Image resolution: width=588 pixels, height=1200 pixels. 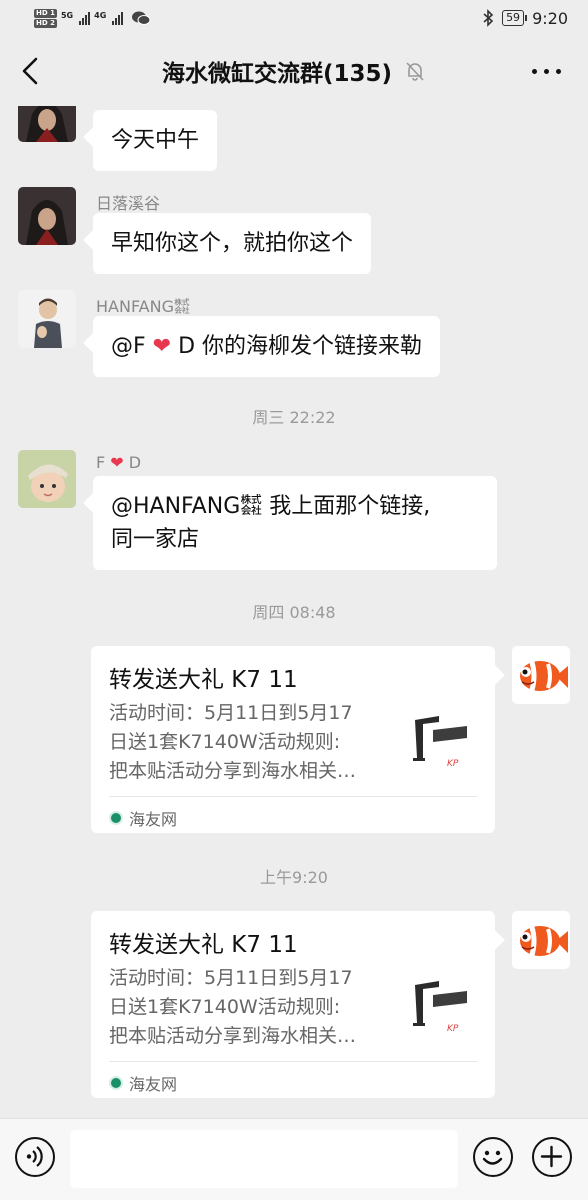 I want to click on sender-name: F ❤ D, so click(x=118, y=462).